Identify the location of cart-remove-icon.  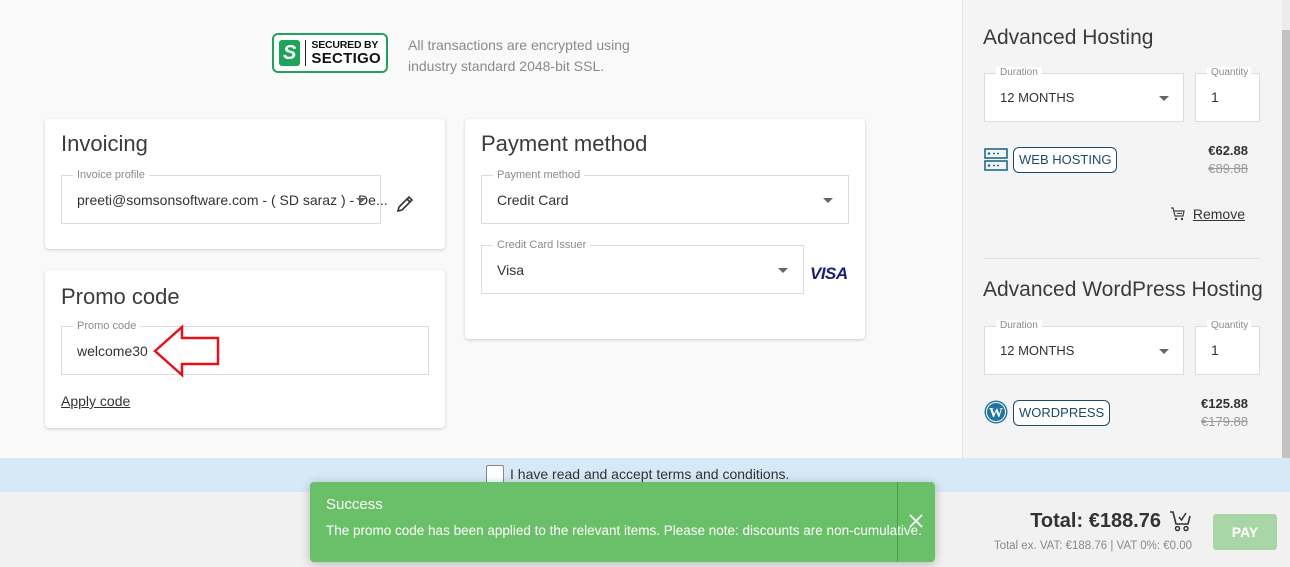
(1177, 214).